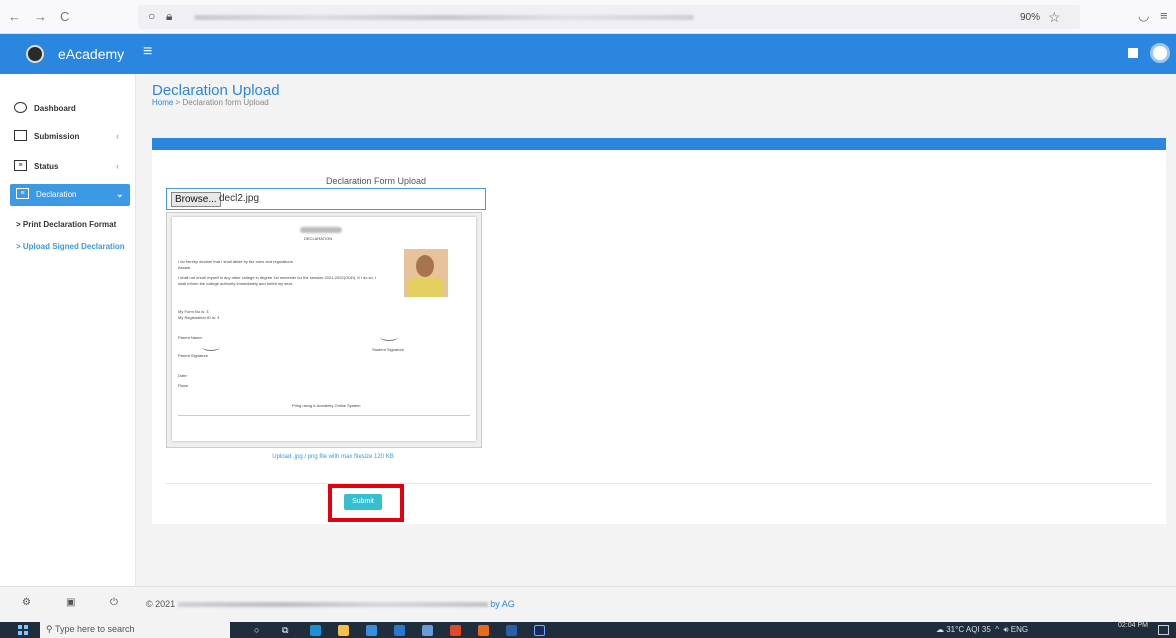  Describe the element at coordinates (399, 630) in the screenshot. I see `mail-icon` at that location.